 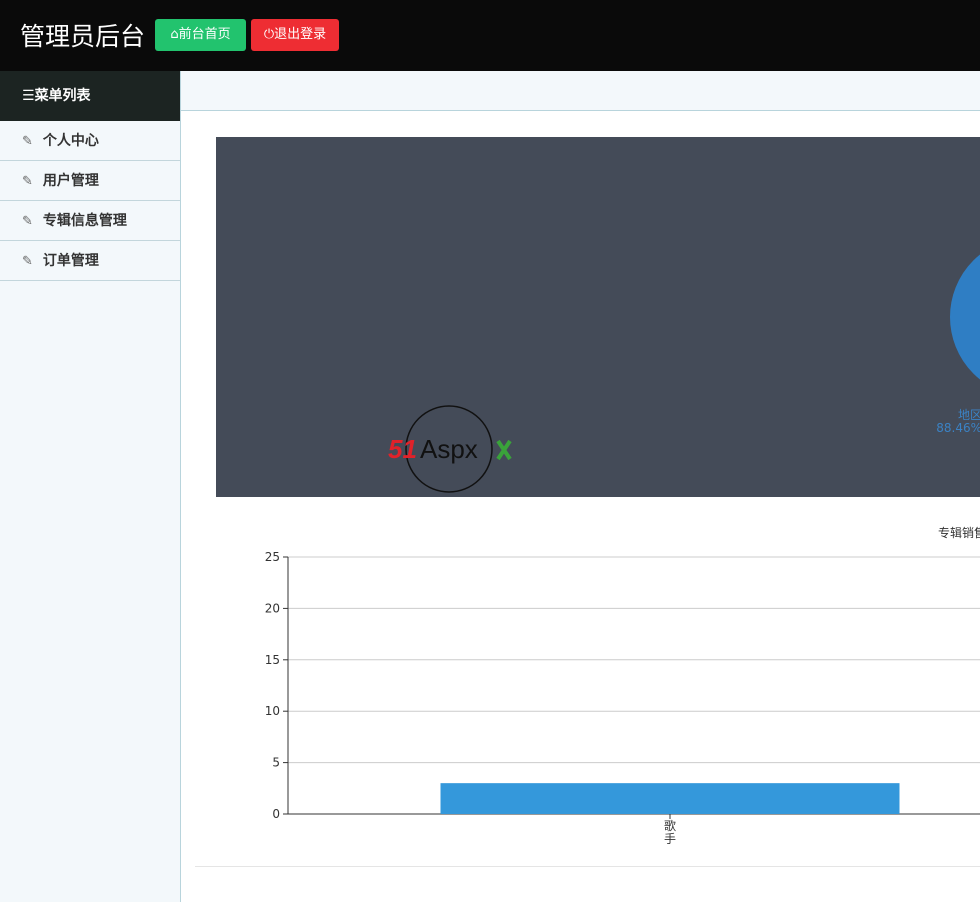 I want to click on y-tick-label: 25, so click(x=272, y=557).